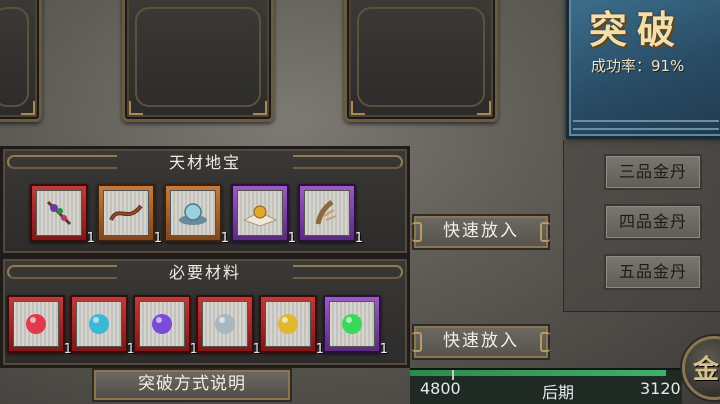 This screenshot has width=720, height=404. I want to click on panel-ornament, so click(646, 125).